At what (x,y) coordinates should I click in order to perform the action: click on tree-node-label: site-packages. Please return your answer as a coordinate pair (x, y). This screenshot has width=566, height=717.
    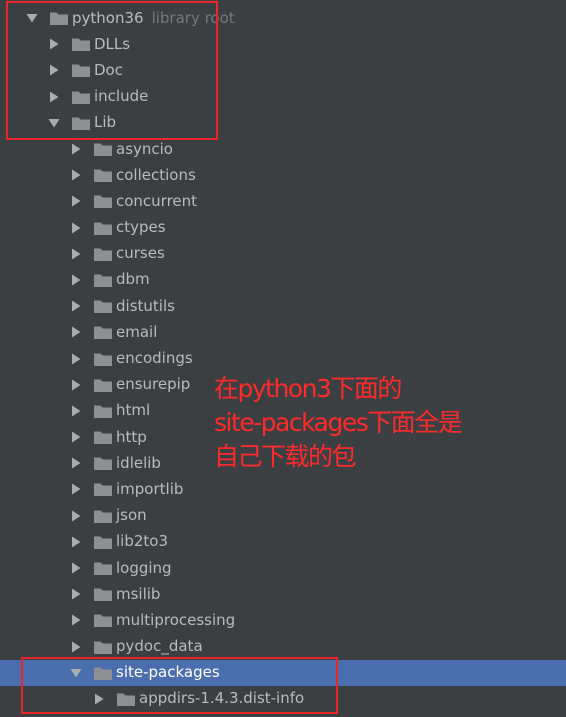
    Looking at the image, I should click on (168, 672).